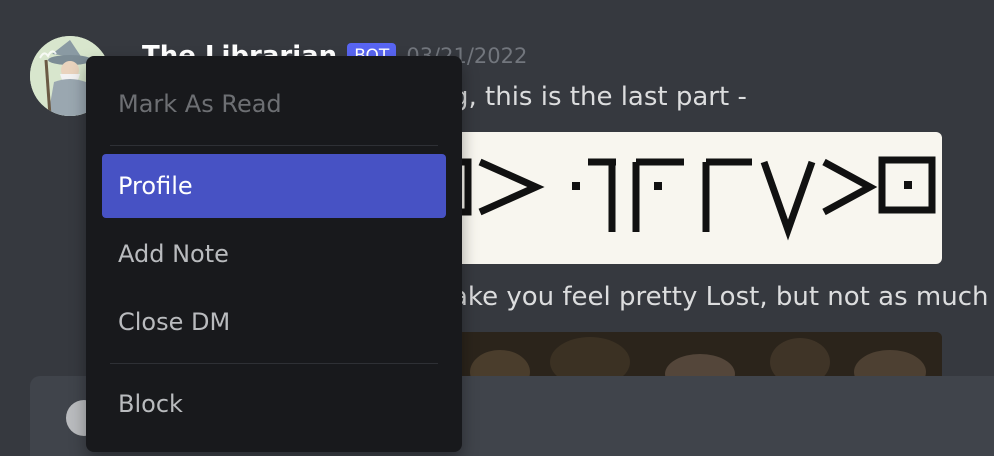 This screenshot has height=456, width=994. Describe the element at coordinates (274, 186) in the screenshot. I see `menu-item-profile: Profile` at that location.